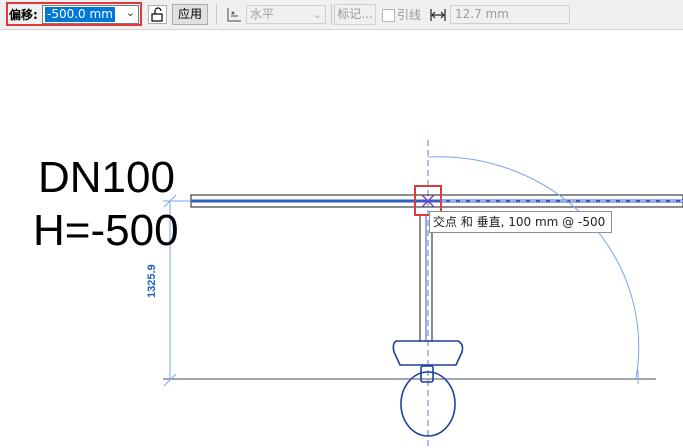  I want to click on lock-icon, so click(157, 14).